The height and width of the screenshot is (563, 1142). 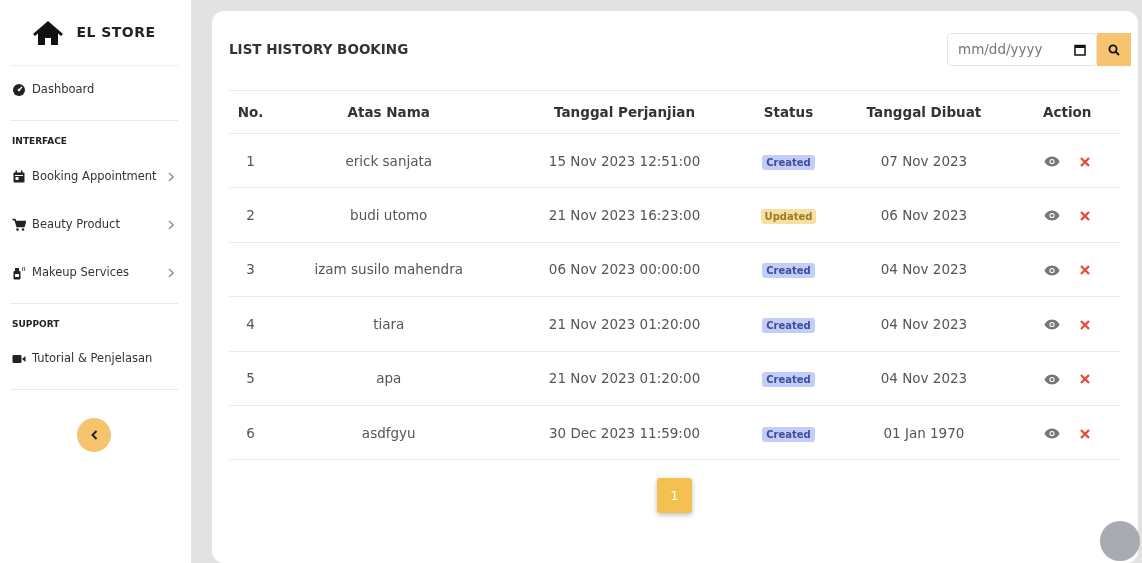 I want to click on bottle-icon, so click(x=19, y=272).